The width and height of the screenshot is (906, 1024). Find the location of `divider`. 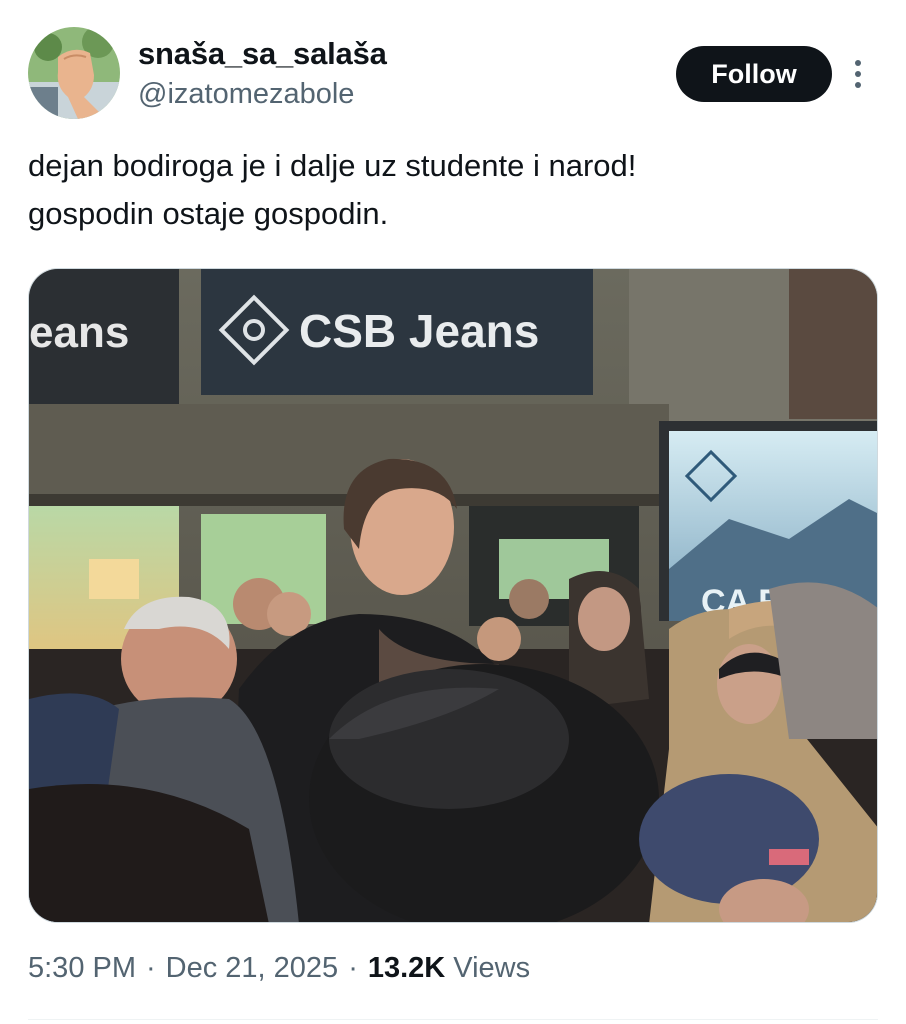

divider is located at coordinates (453, 1019).